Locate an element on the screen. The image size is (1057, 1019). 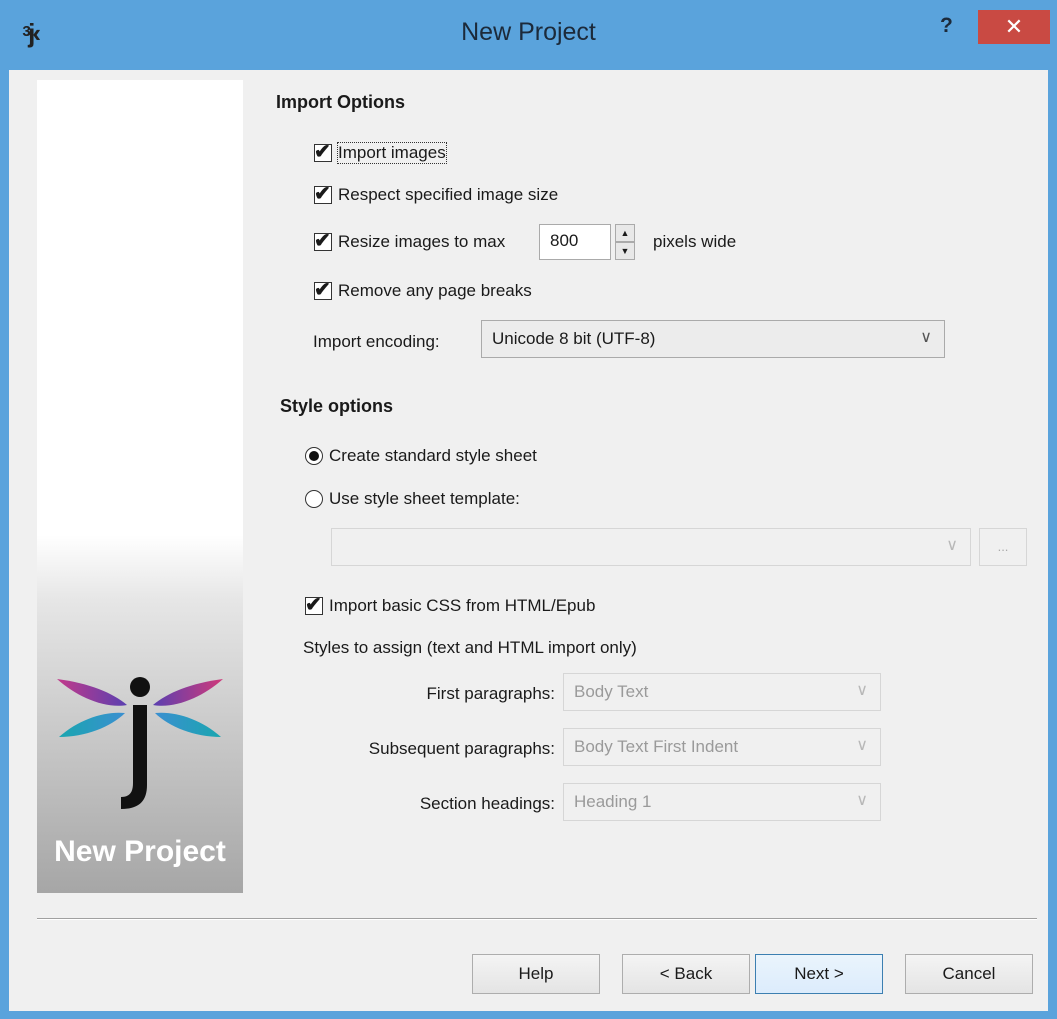
footer-divider is located at coordinates (537, 919).